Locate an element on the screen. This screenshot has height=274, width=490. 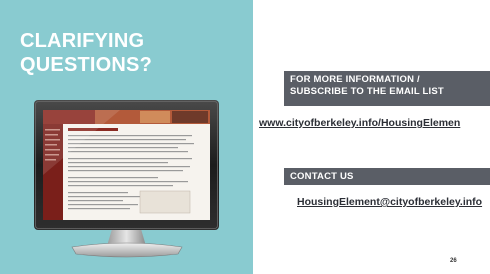
website-link: www.cityofberkeley.info/HousingElemen is located at coordinates (374, 123).